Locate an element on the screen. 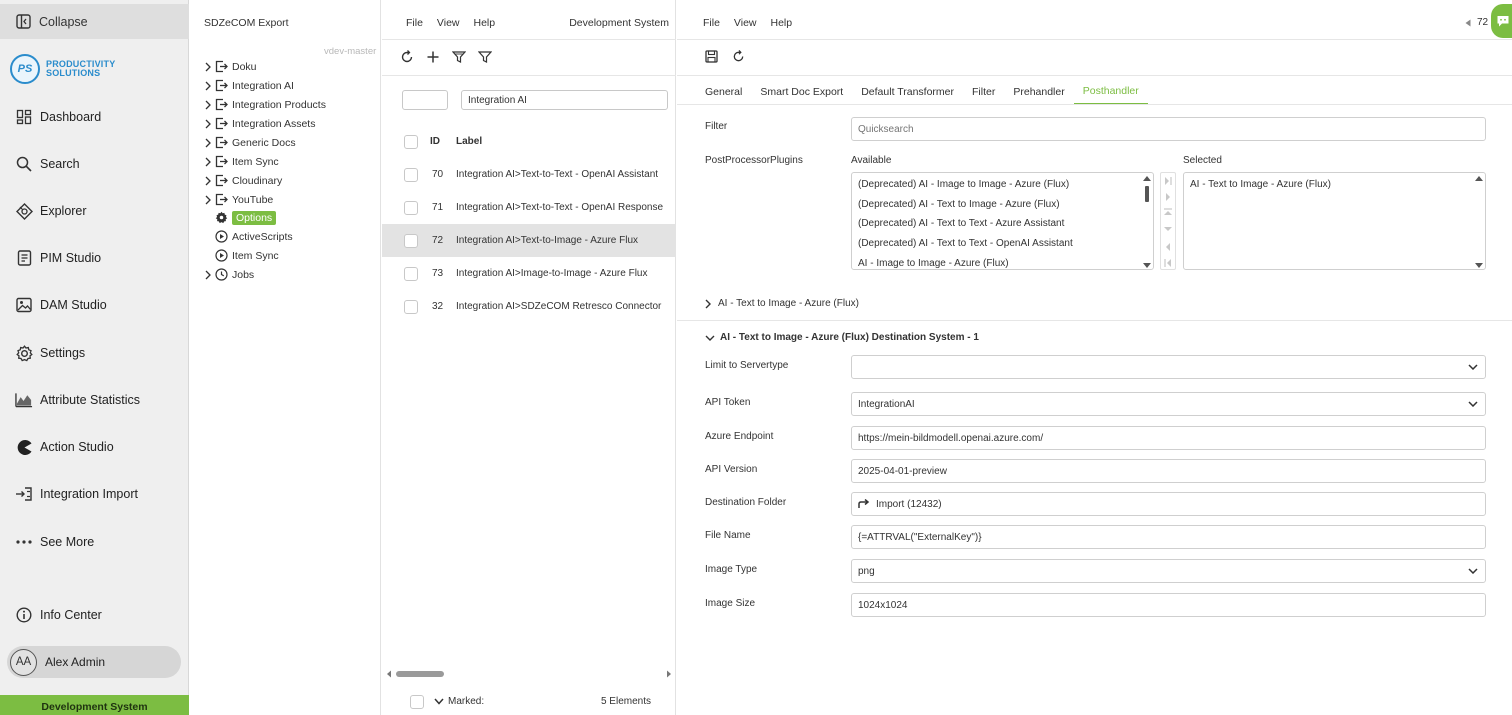 The image size is (1512, 715). horizontal-scrollbar is located at coordinates (529, 674).